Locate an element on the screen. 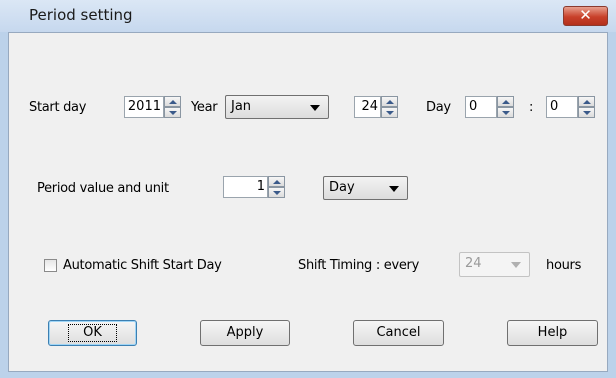 This screenshot has height=378, width=616. year-down-arrow-icon is located at coordinates (172, 112).